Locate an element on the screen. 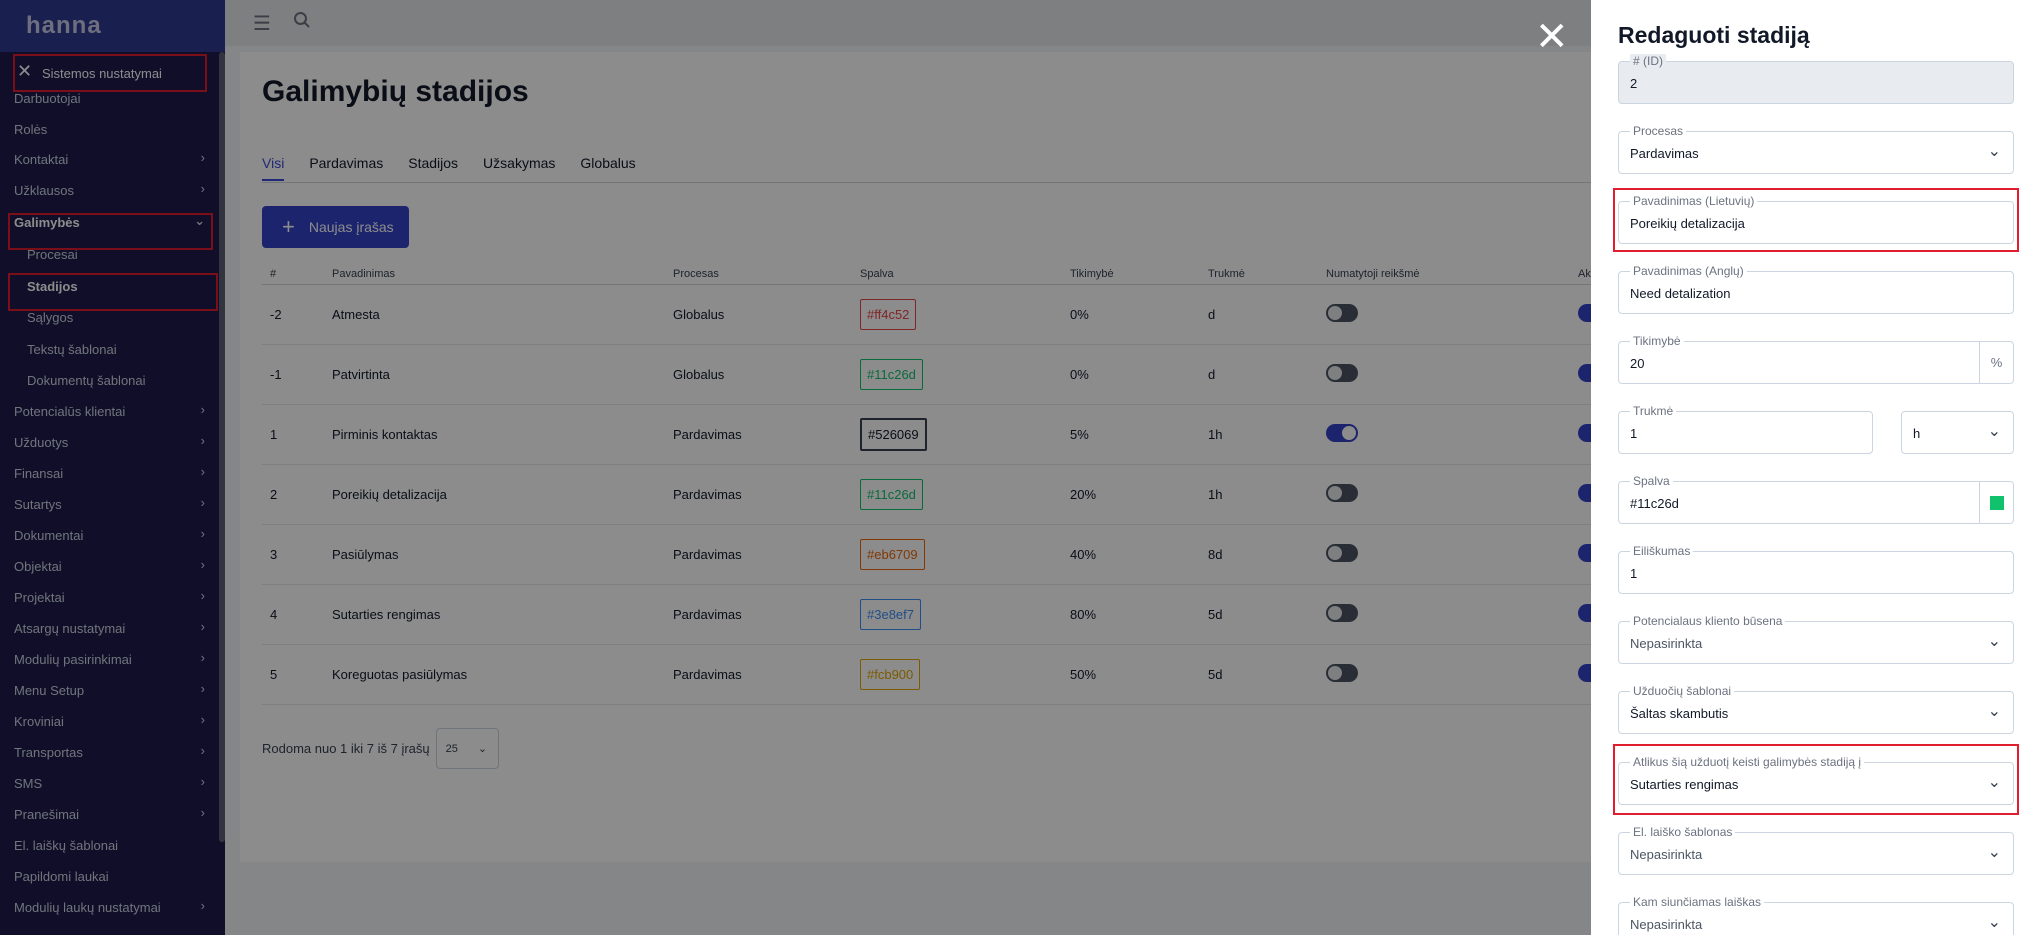 This screenshot has height=935, width=2035. probability-value: 20 is located at coordinates (1637, 363).